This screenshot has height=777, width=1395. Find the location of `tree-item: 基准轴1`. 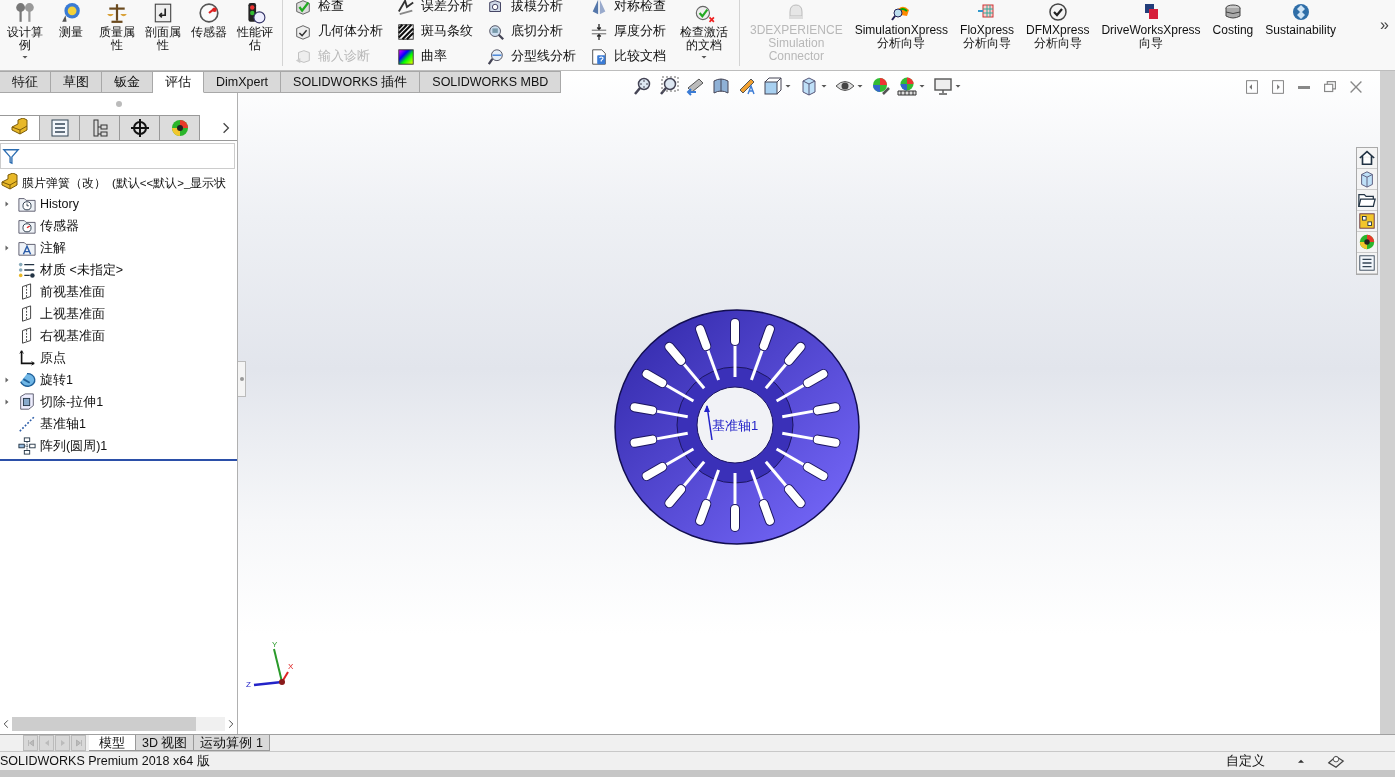

tree-item: 基准轴1 is located at coordinates (63, 424).